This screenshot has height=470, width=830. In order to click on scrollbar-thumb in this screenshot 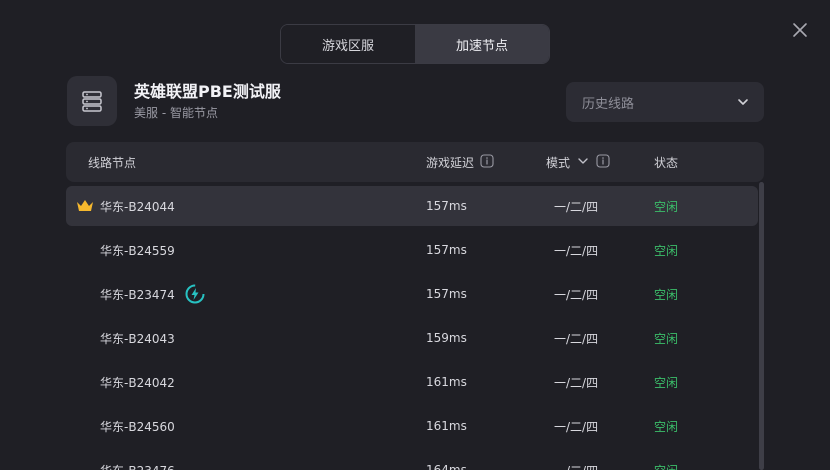, I will do `click(761, 326)`.